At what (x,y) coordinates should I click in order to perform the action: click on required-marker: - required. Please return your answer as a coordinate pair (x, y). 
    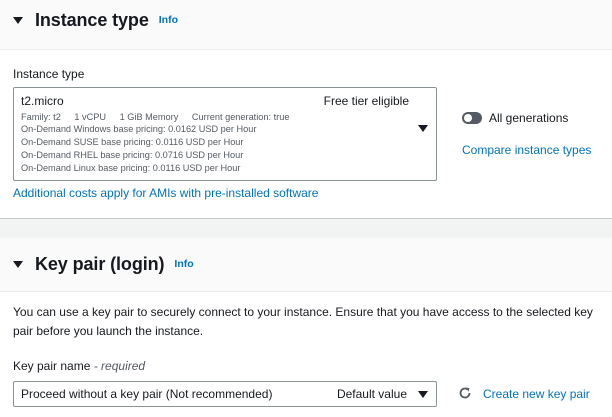
    Looking at the image, I should click on (119, 366).